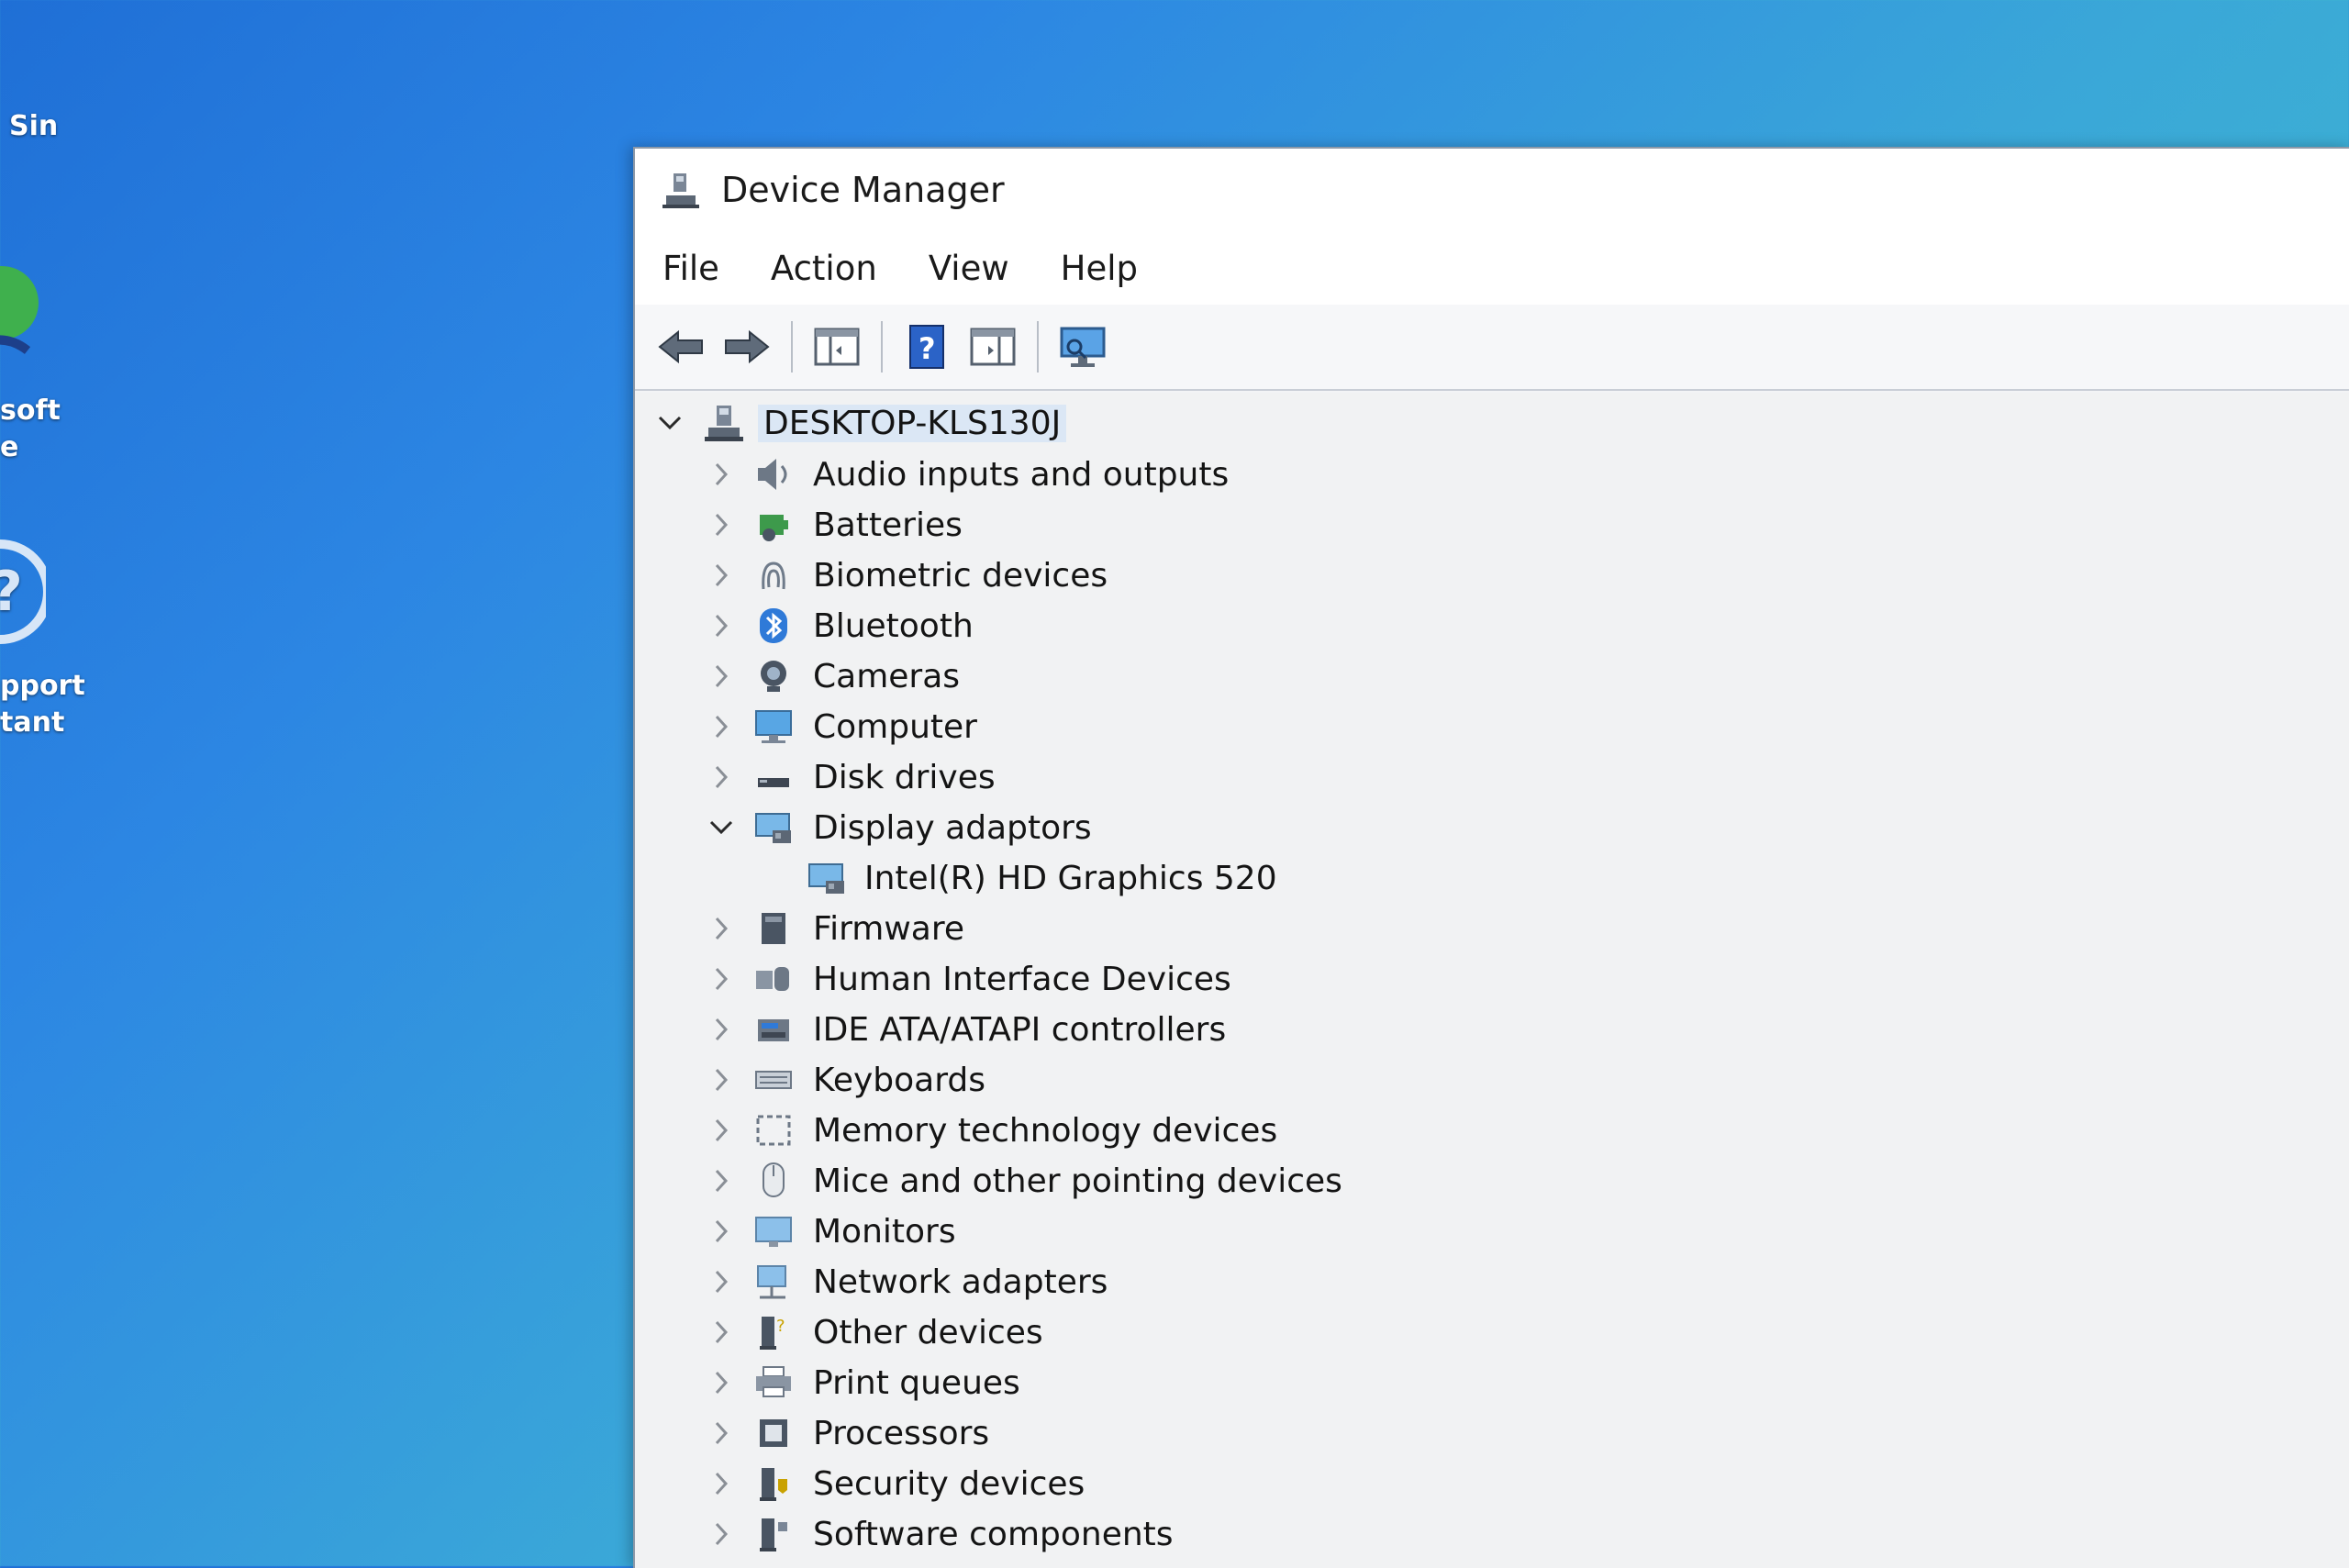  Describe the element at coordinates (773, 1030) in the screenshot. I see `ide-controller-icon` at that location.